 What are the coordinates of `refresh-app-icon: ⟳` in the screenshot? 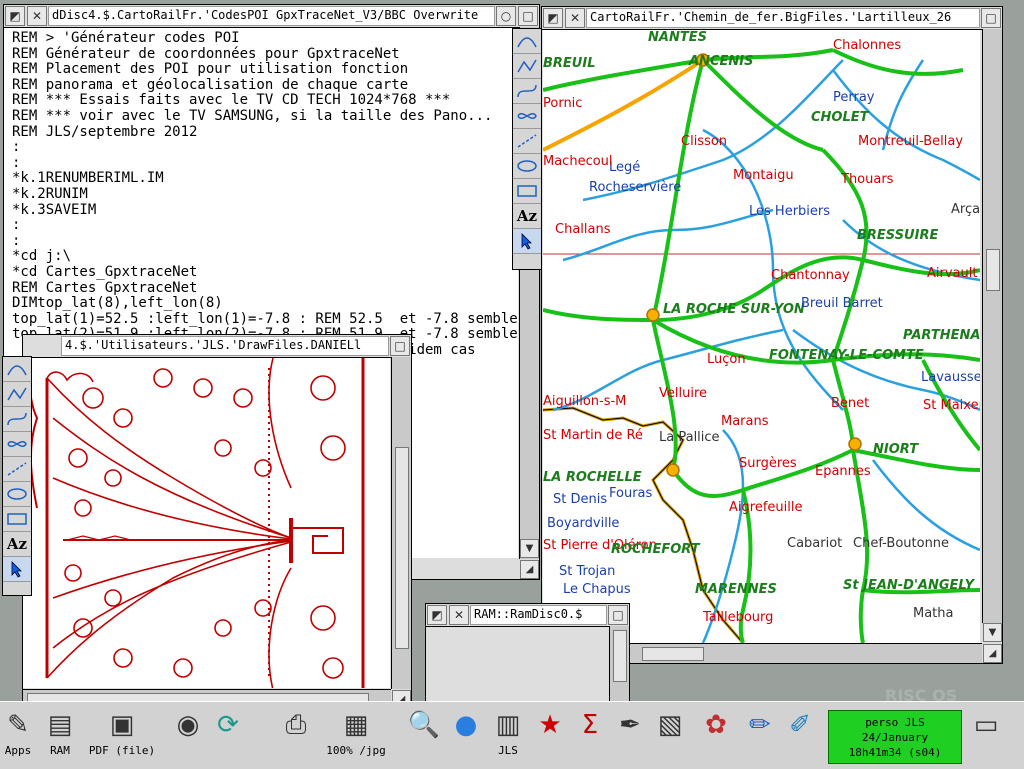 It's located at (228, 725).